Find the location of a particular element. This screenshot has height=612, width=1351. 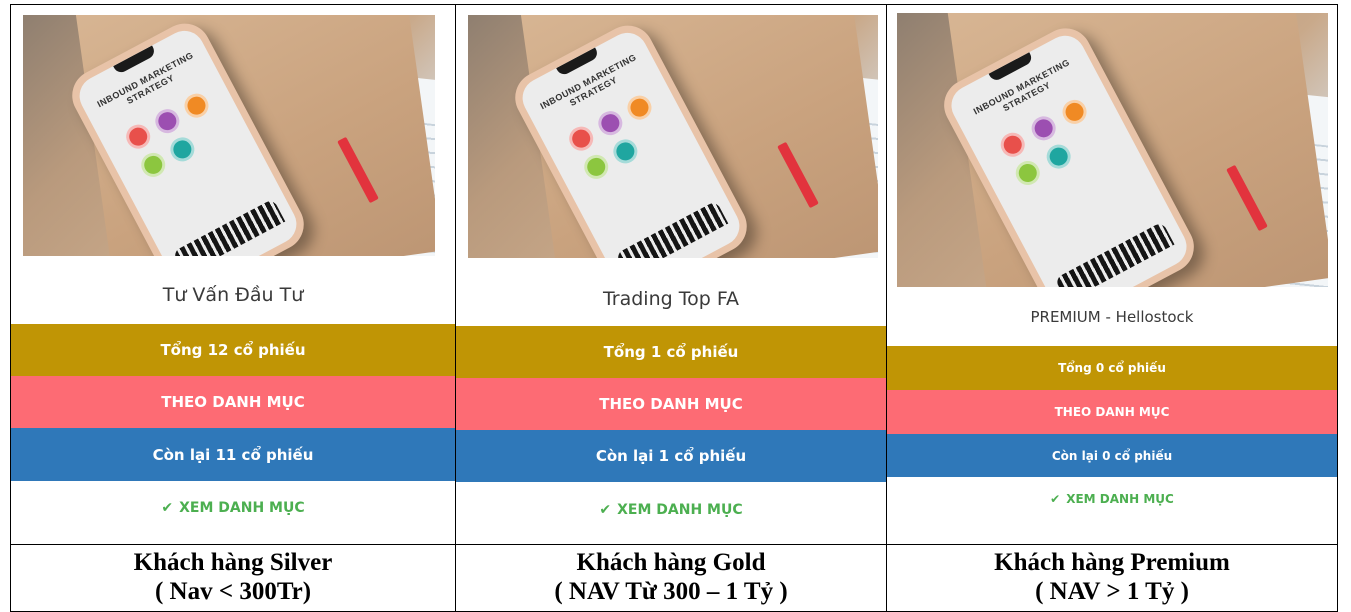

remaining-stocks-band: Còn lại 1 cổ phiếu is located at coordinates (671, 456).